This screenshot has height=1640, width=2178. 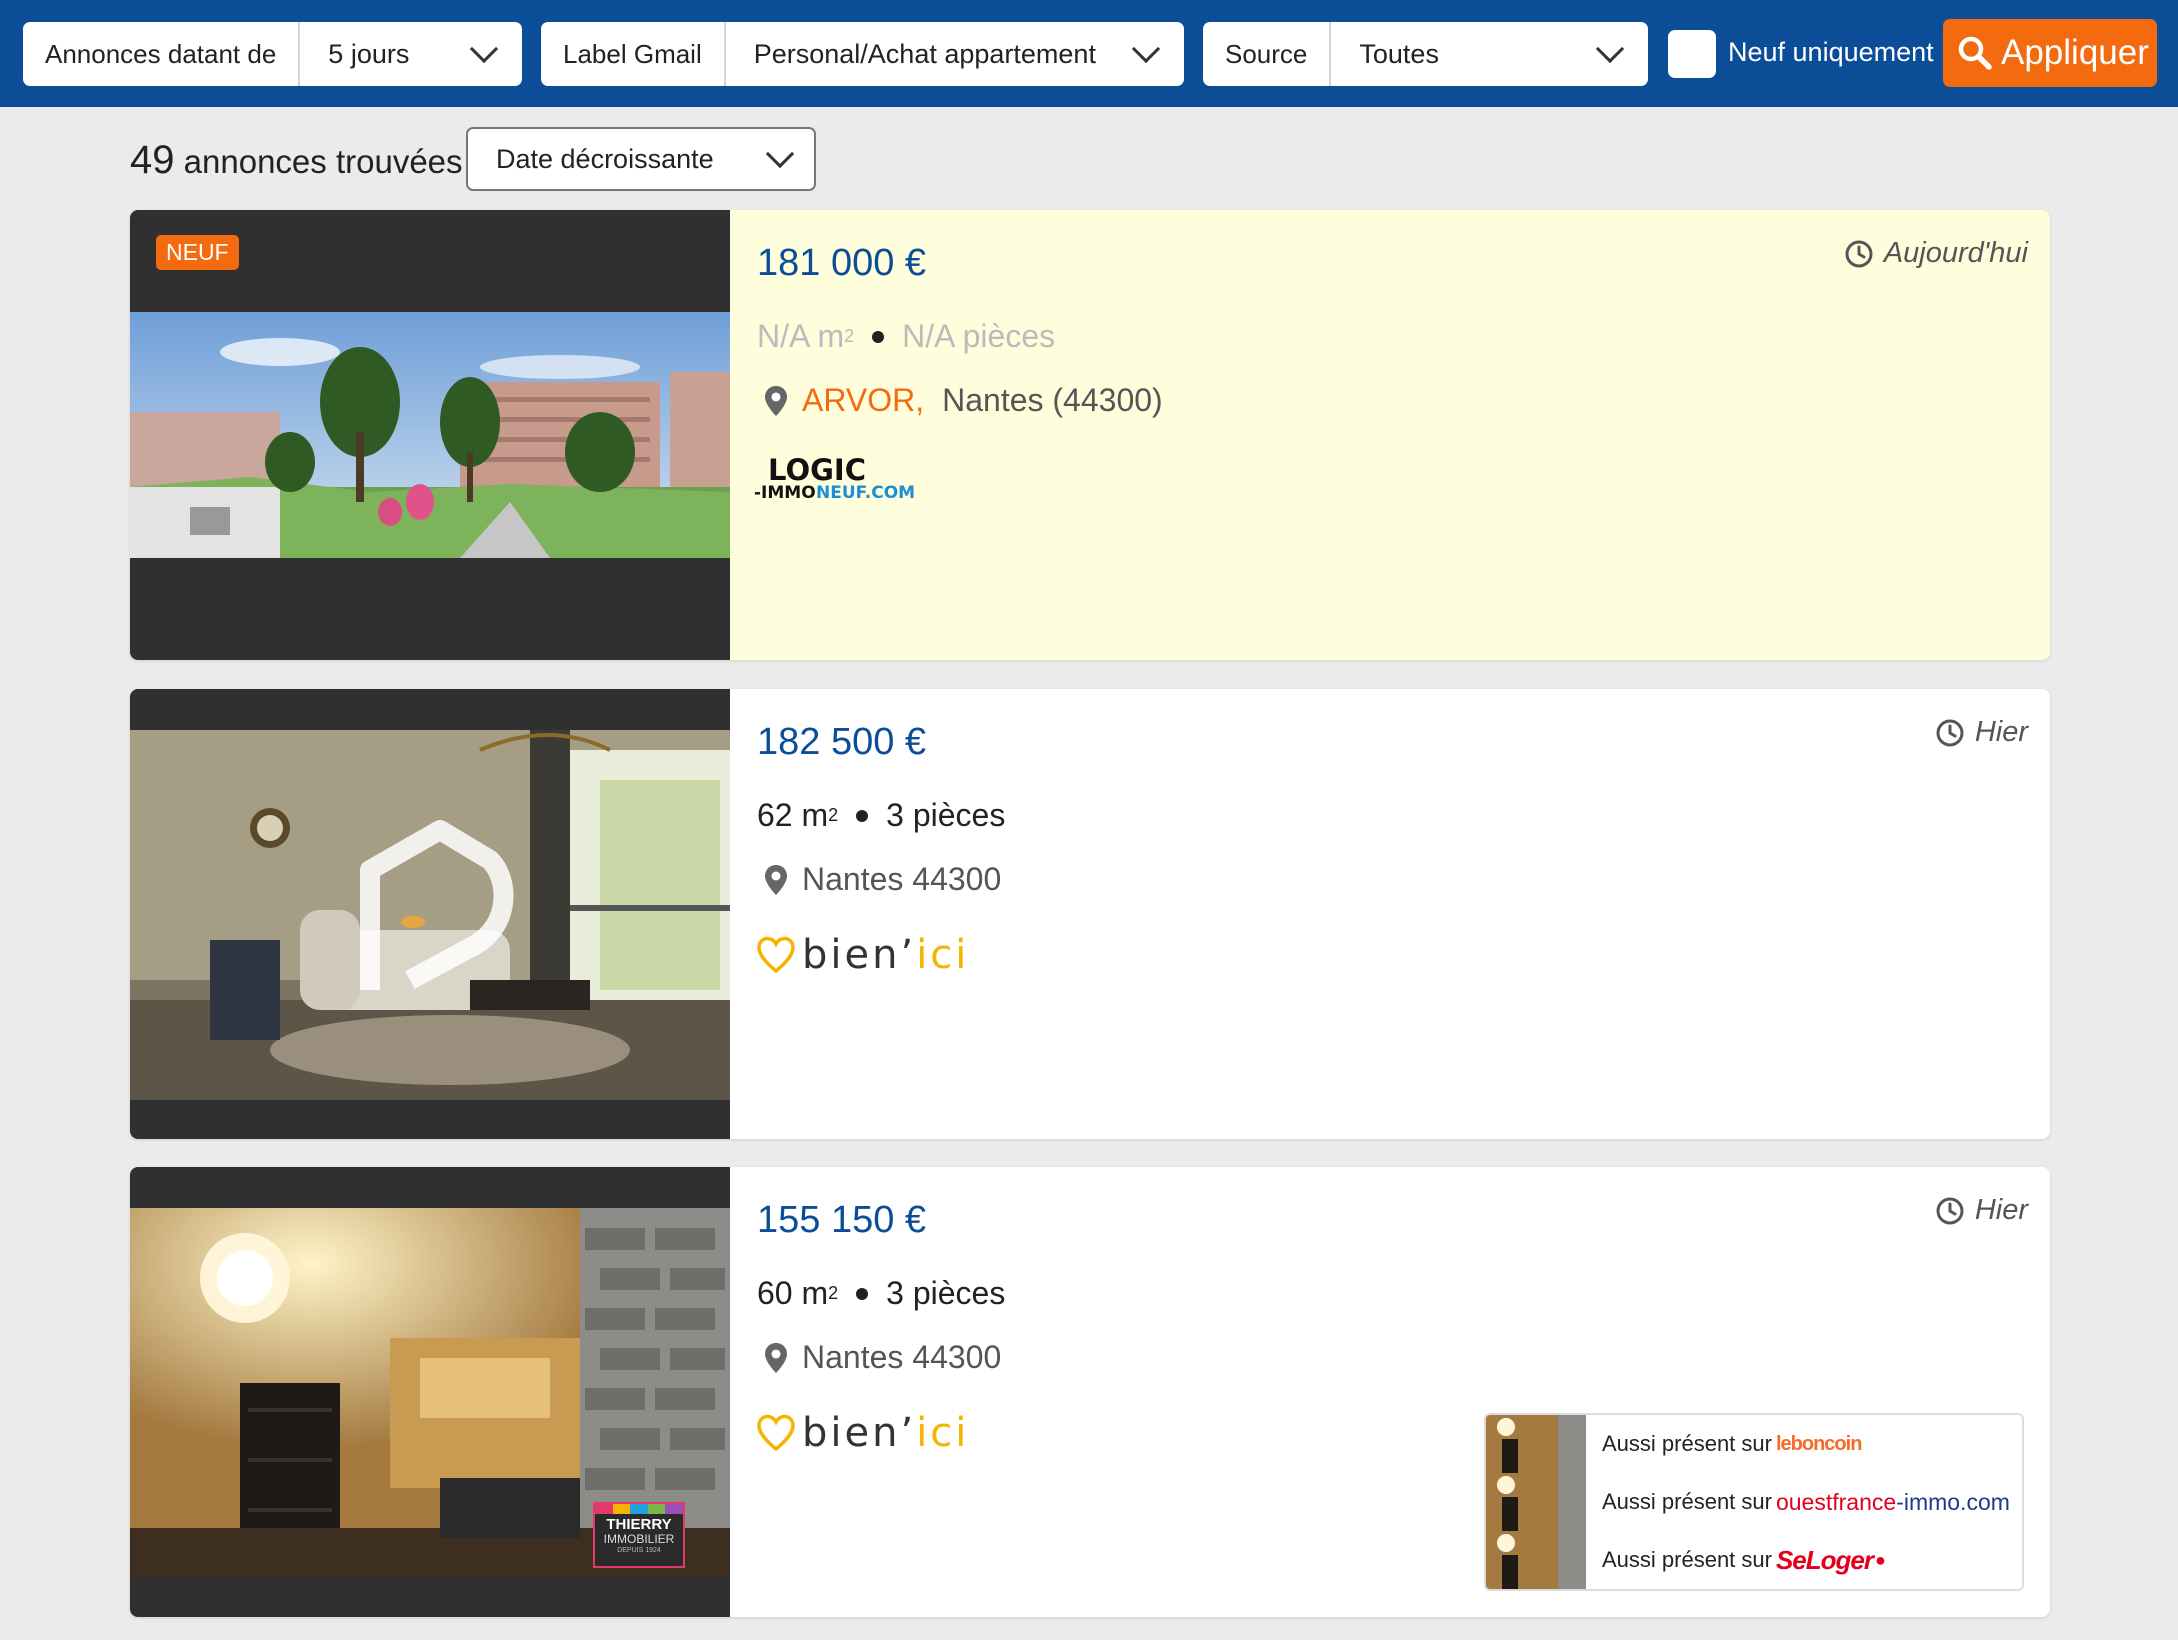 What do you see at coordinates (1831, 52) in the screenshot?
I see `new-only-label: Neuf uniquement` at bounding box center [1831, 52].